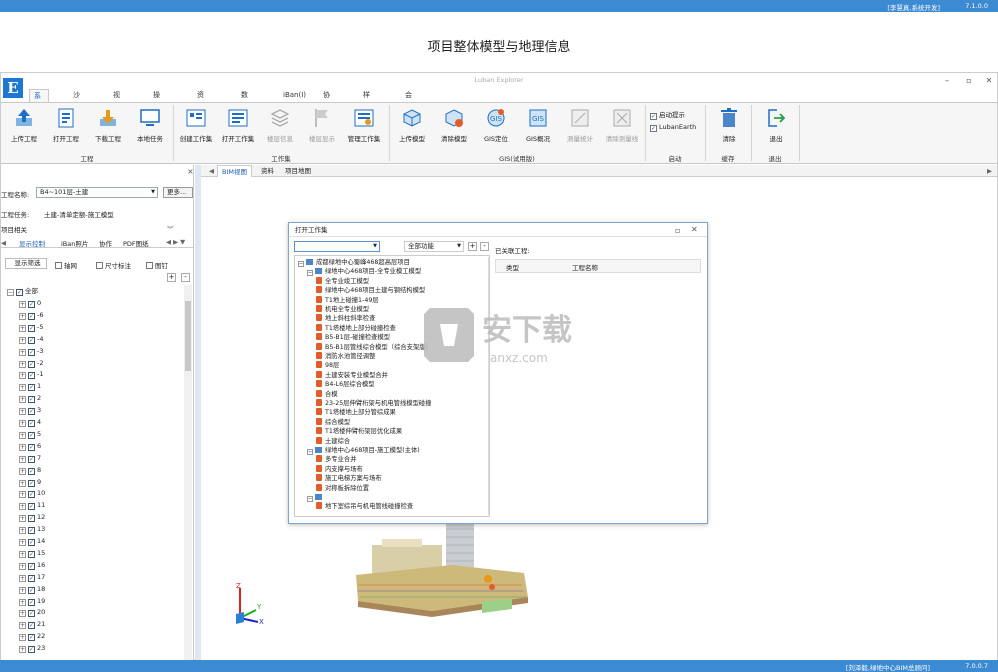 This screenshot has height=672, width=998. I want to click on workset-item: 消防水池管径调整, so click(345, 356).